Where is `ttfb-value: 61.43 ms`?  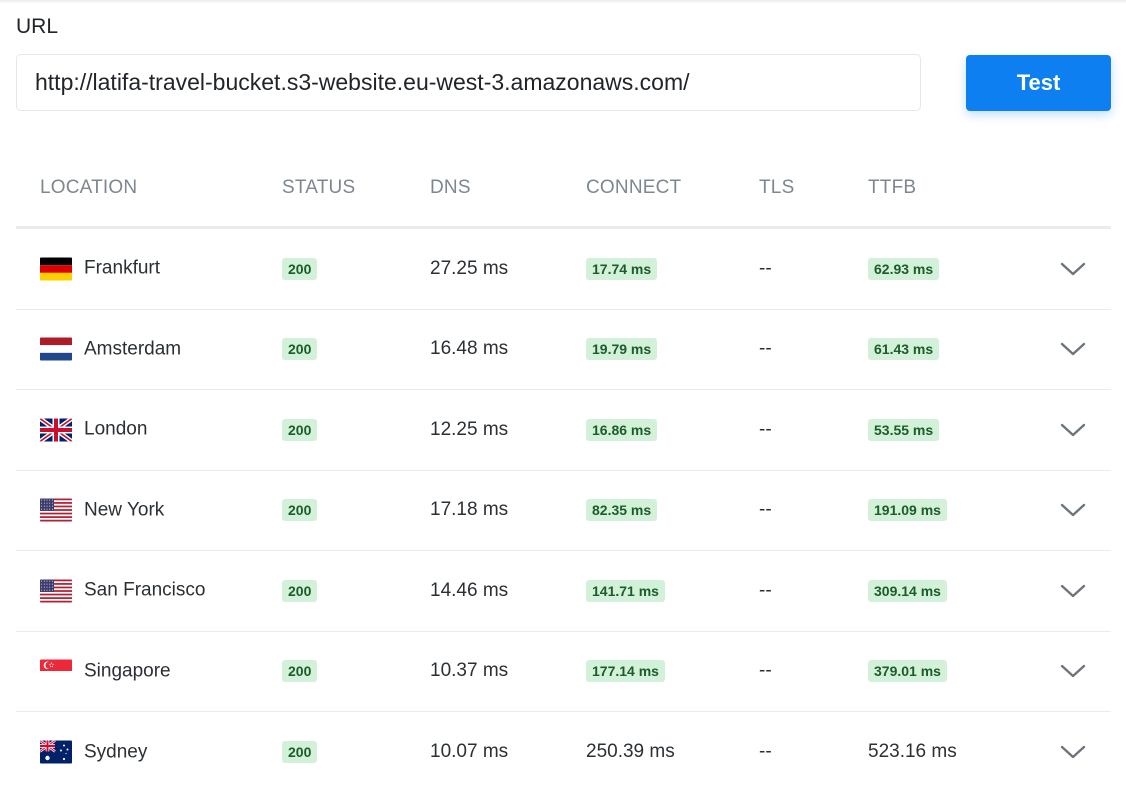
ttfb-value: 61.43 ms is located at coordinates (904, 349).